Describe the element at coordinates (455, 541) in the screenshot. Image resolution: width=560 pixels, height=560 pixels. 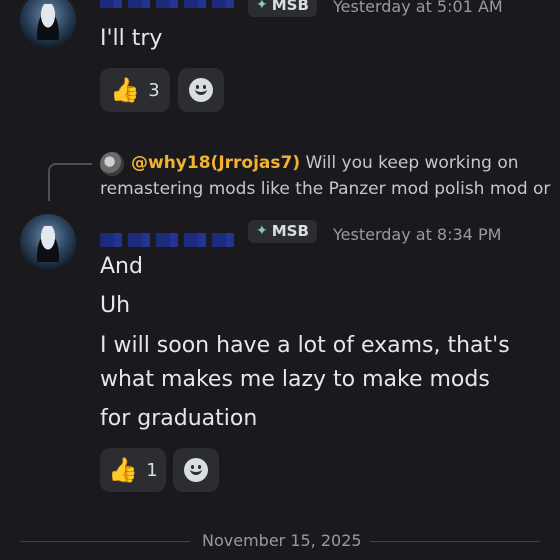
I see `date-divider-line-right` at that location.